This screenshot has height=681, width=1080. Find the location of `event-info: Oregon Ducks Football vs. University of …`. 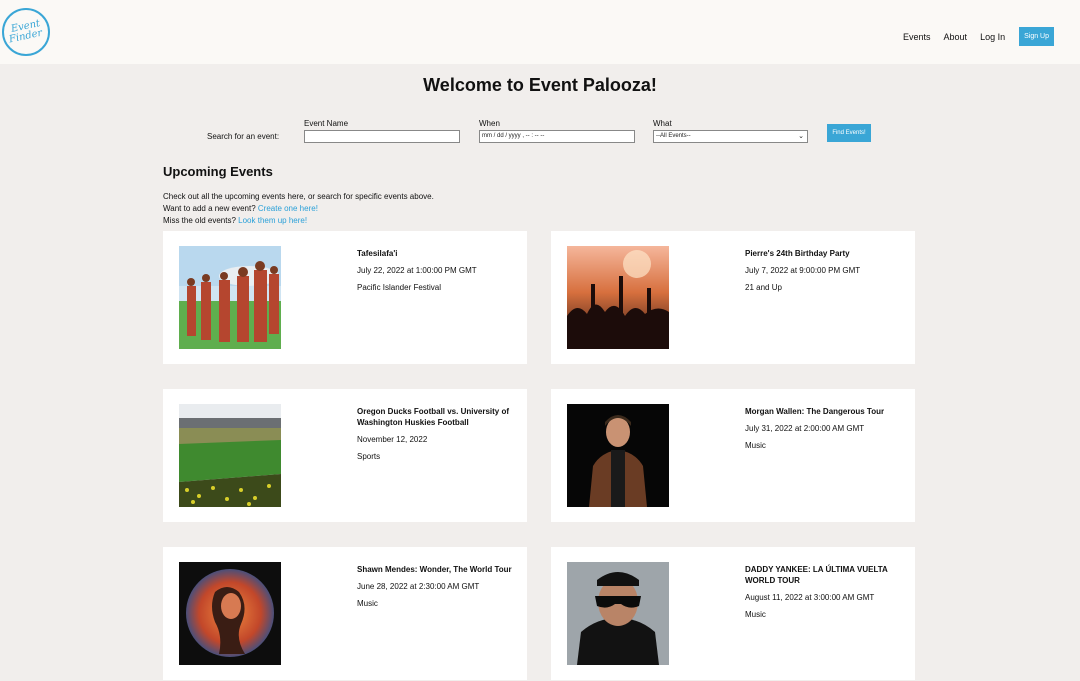

event-info: Oregon Ducks Football vs. University of … is located at coordinates (434, 434).